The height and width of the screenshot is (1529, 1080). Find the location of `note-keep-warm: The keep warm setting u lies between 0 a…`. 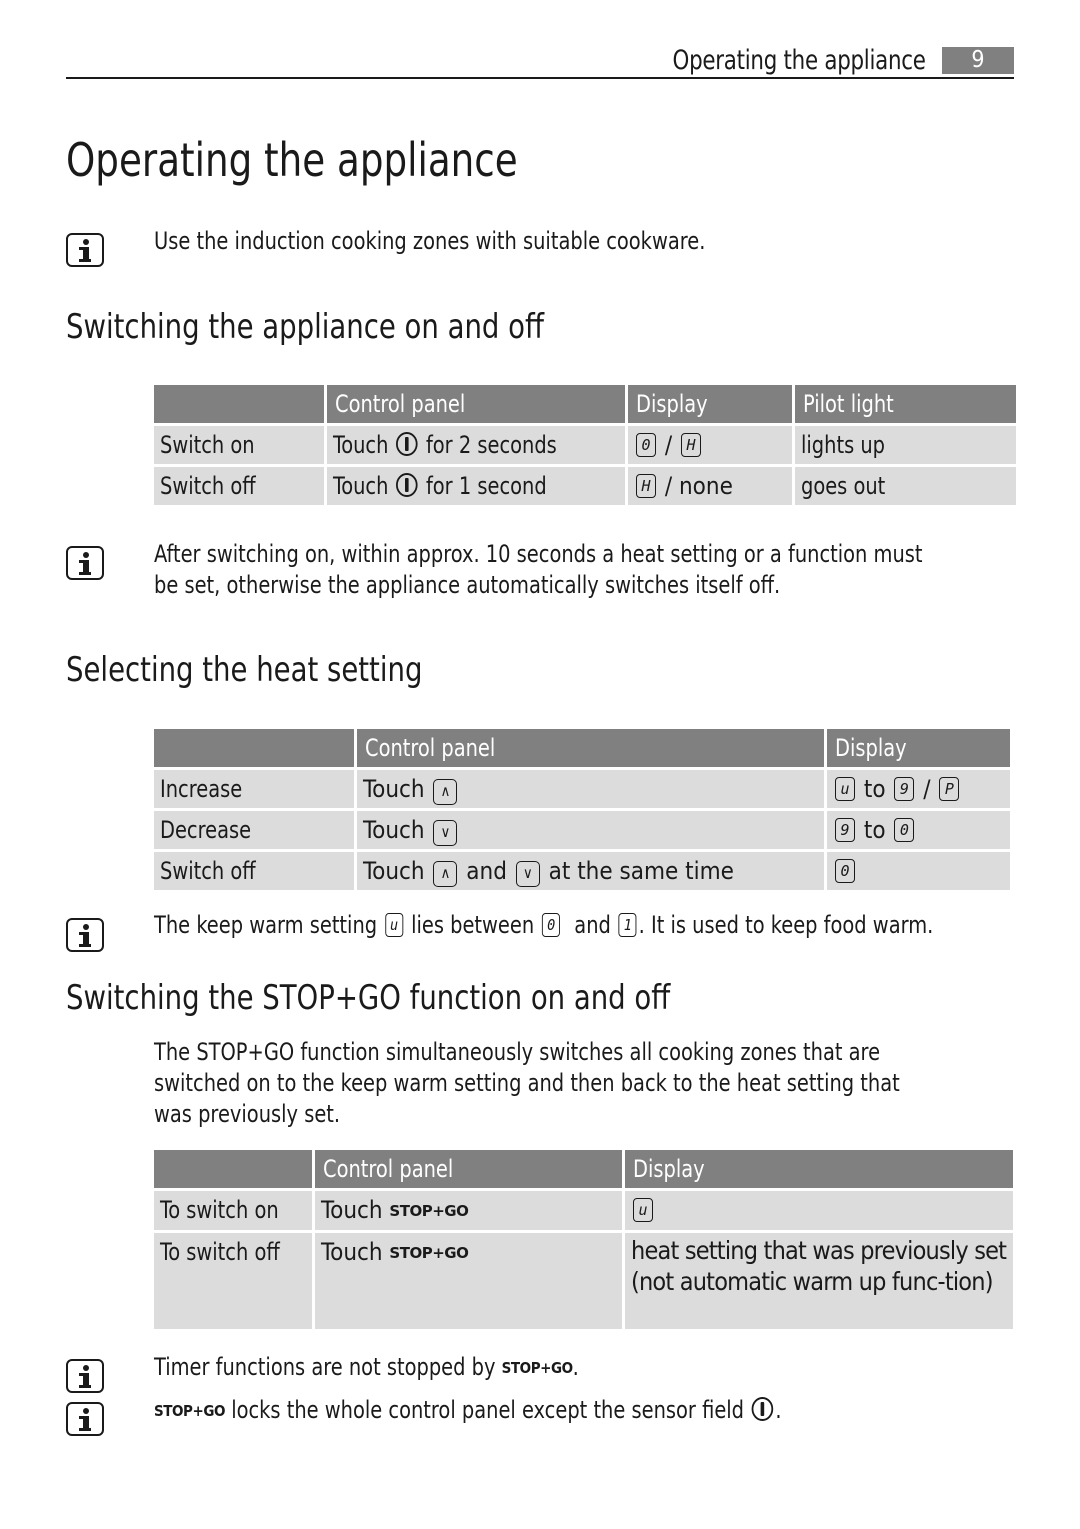

note-keep-warm: The keep warm setting u lies between 0 a… is located at coordinates (544, 925).